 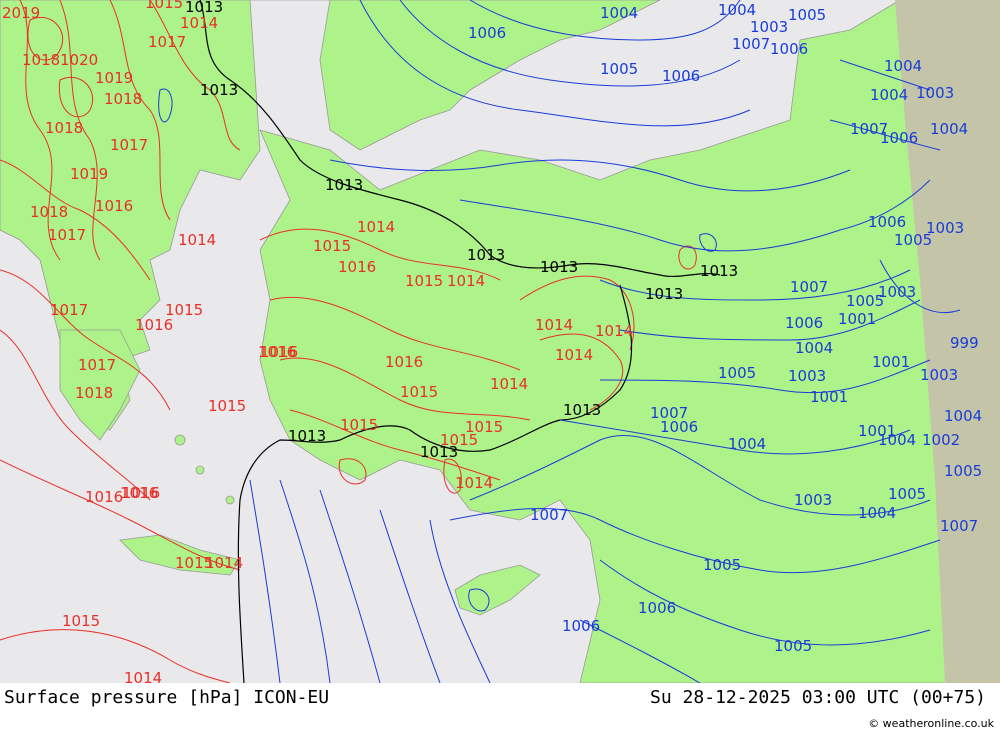 What do you see at coordinates (167, 697) in the screenshot?
I see `map-title: Surface pressure [hPa] ICON-EU` at bounding box center [167, 697].